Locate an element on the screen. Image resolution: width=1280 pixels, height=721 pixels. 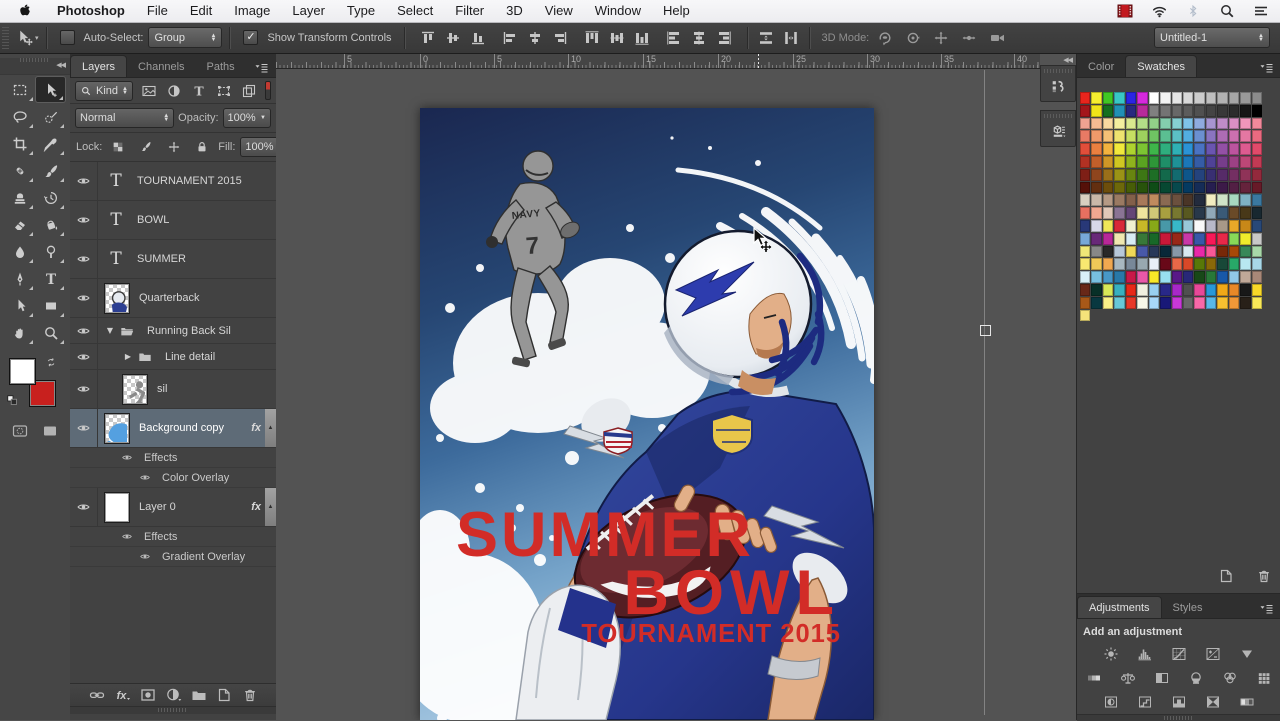
collapse-effects-icon: ▲ is located at coordinates (270, 428).